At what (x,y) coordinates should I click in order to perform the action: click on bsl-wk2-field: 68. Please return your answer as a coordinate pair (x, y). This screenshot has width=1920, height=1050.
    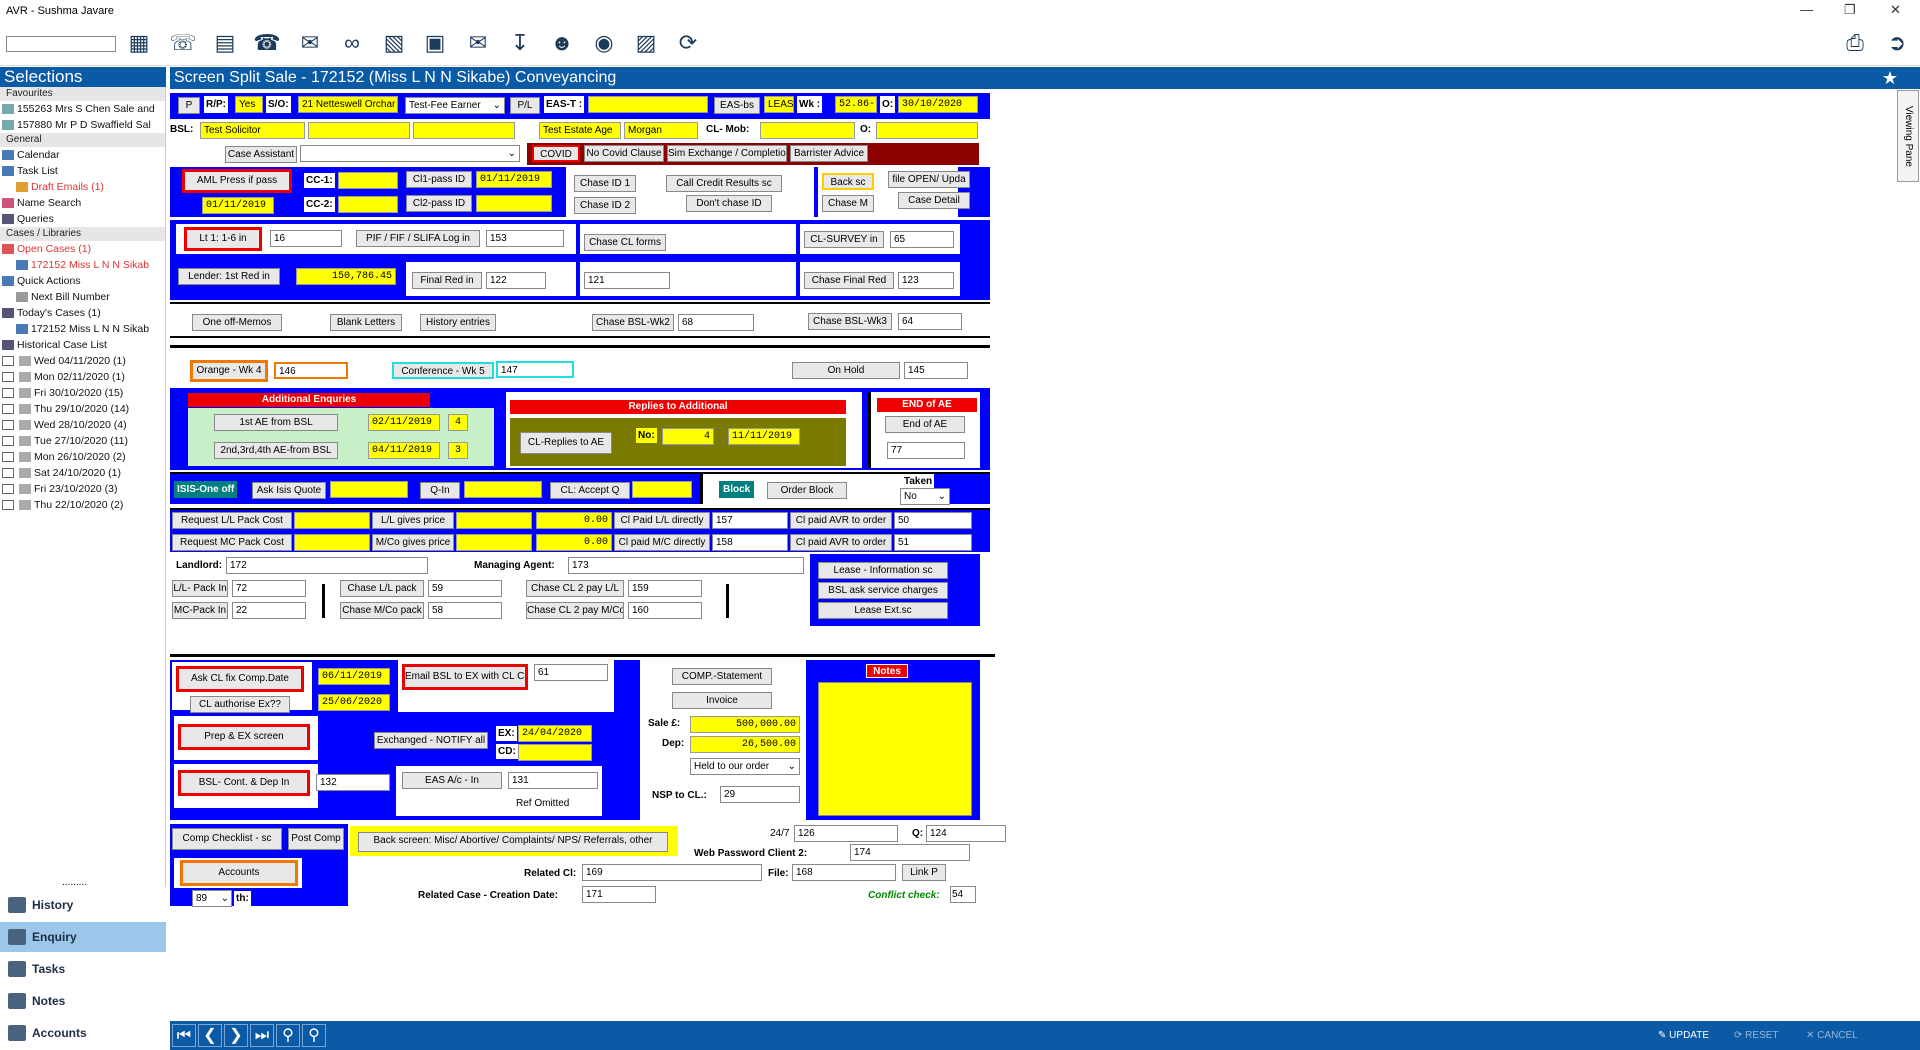
    Looking at the image, I should click on (716, 322).